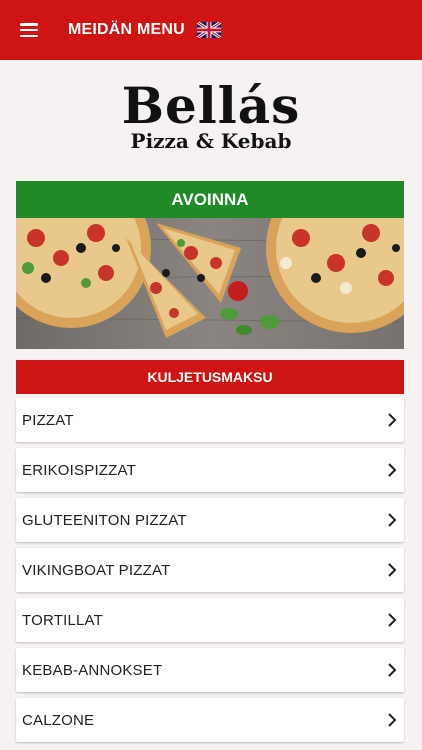 This screenshot has width=422, height=750. What do you see at coordinates (208, 30) in the screenshot?
I see `uk-flag-icon` at bounding box center [208, 30].